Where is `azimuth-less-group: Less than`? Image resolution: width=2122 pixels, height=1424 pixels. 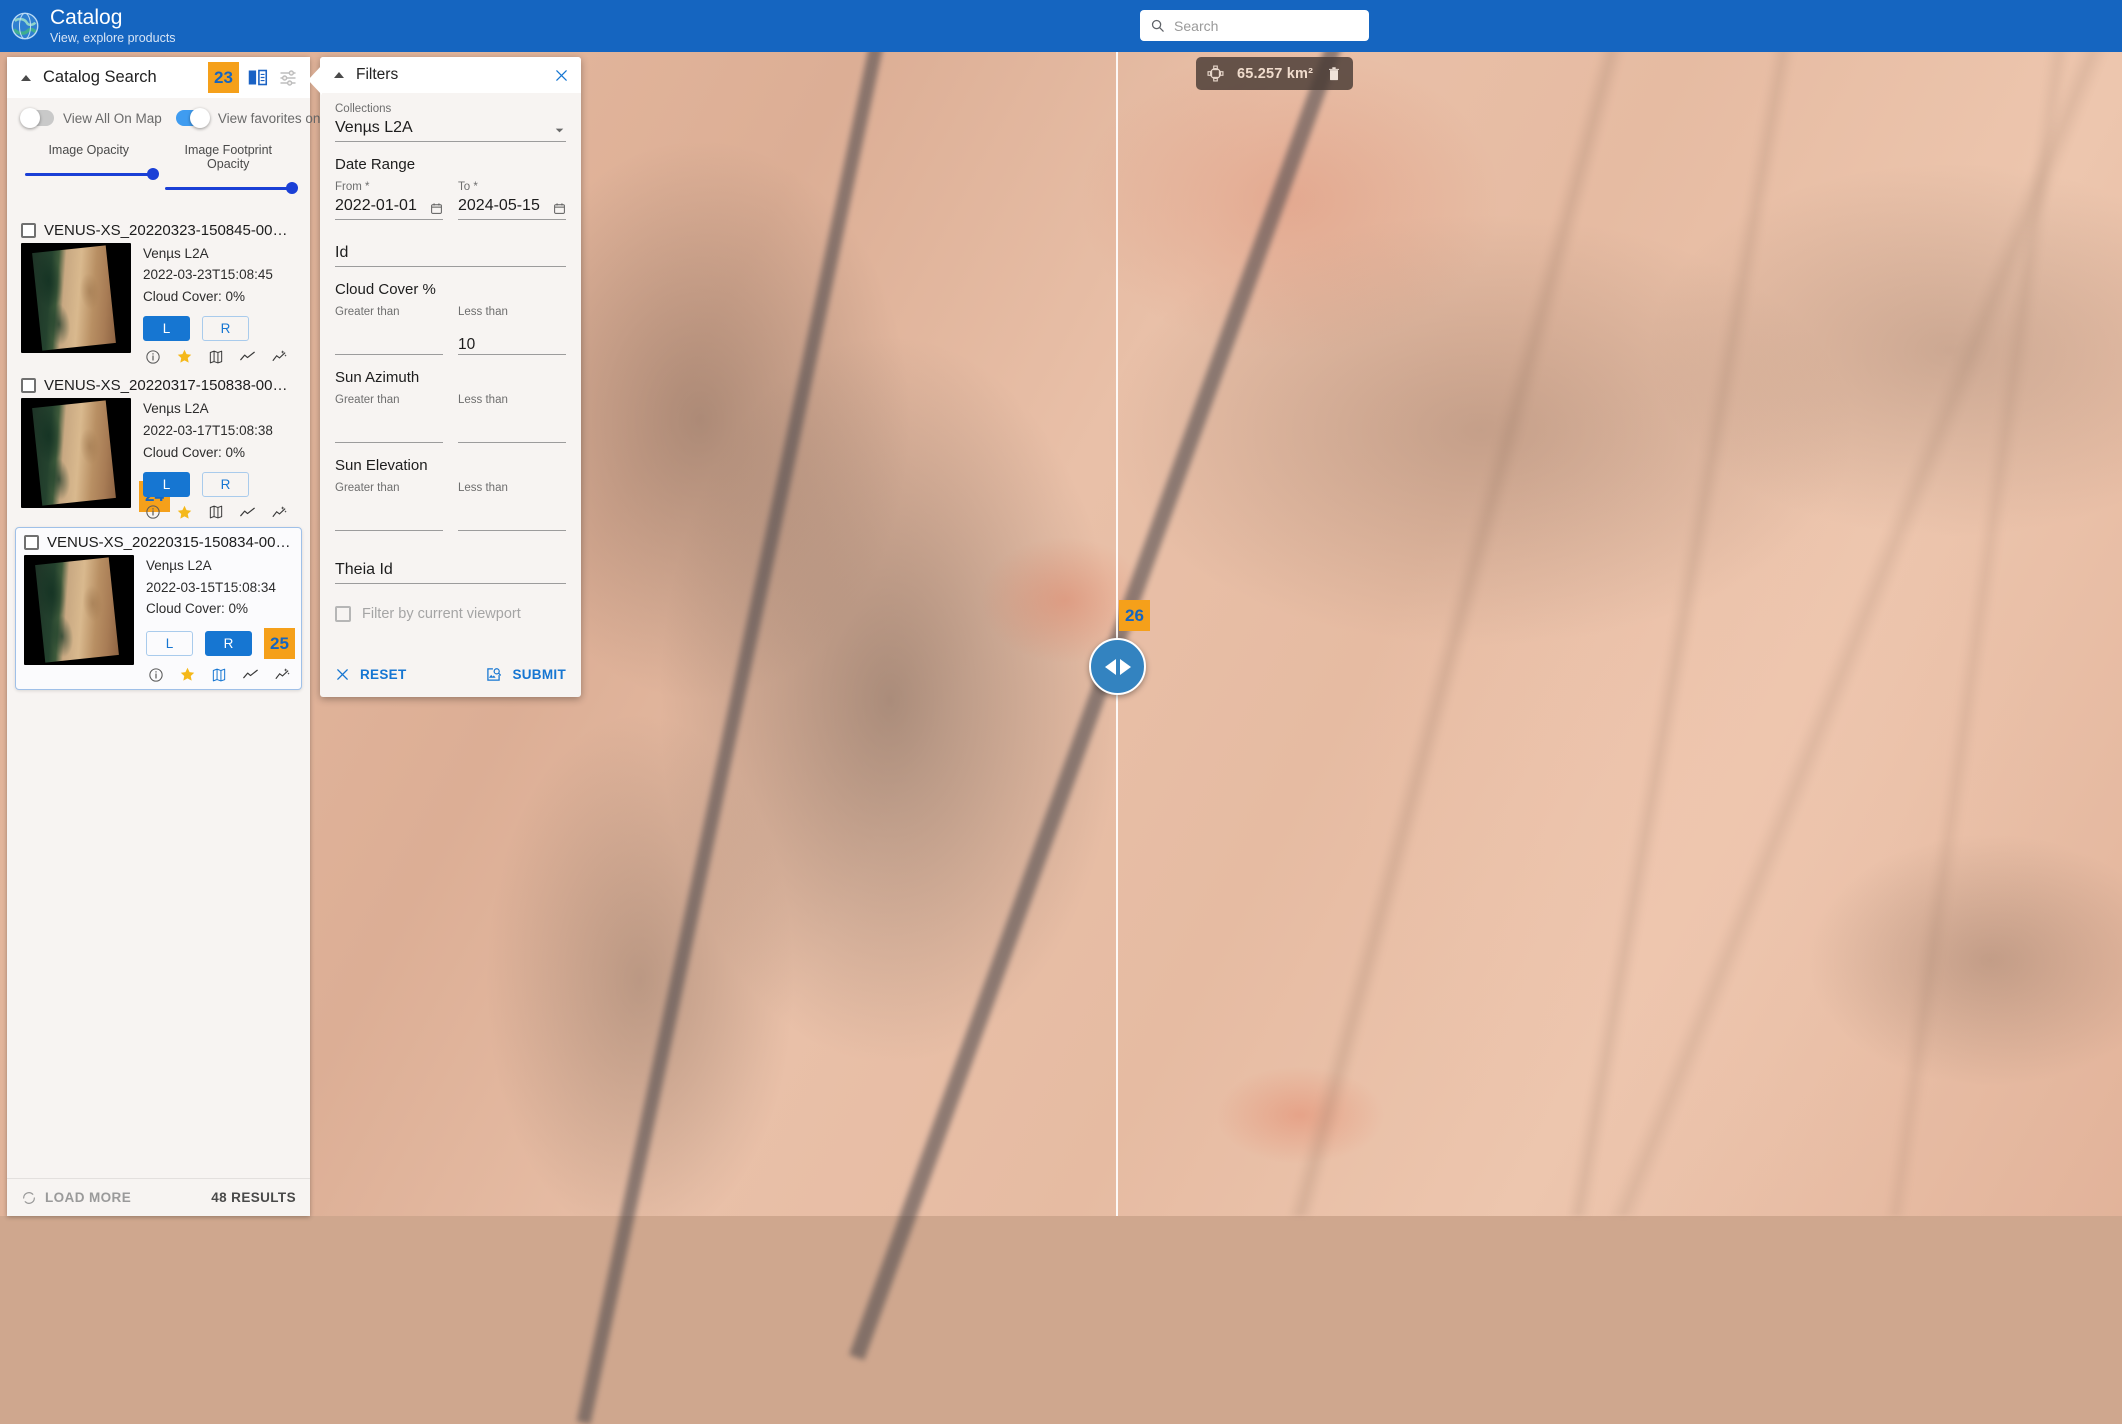 azimuth-less-group: Less than is located at coordinates (512, 418).